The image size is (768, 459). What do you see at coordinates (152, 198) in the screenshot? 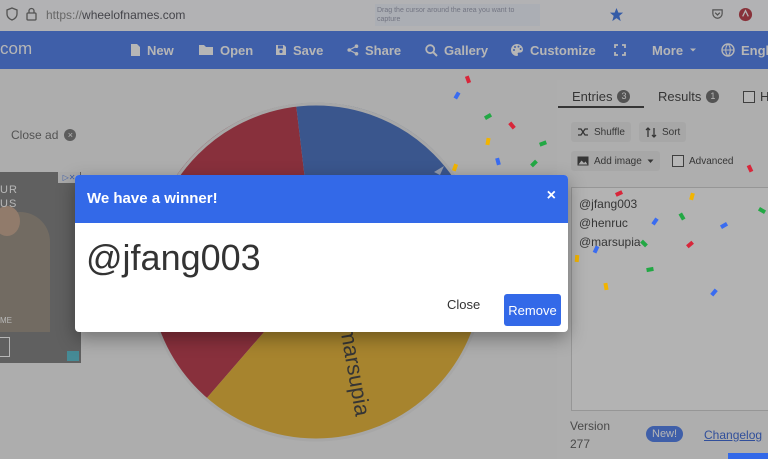
I see `dialog-title: We have a winner!` at bounding box center [152, 198].